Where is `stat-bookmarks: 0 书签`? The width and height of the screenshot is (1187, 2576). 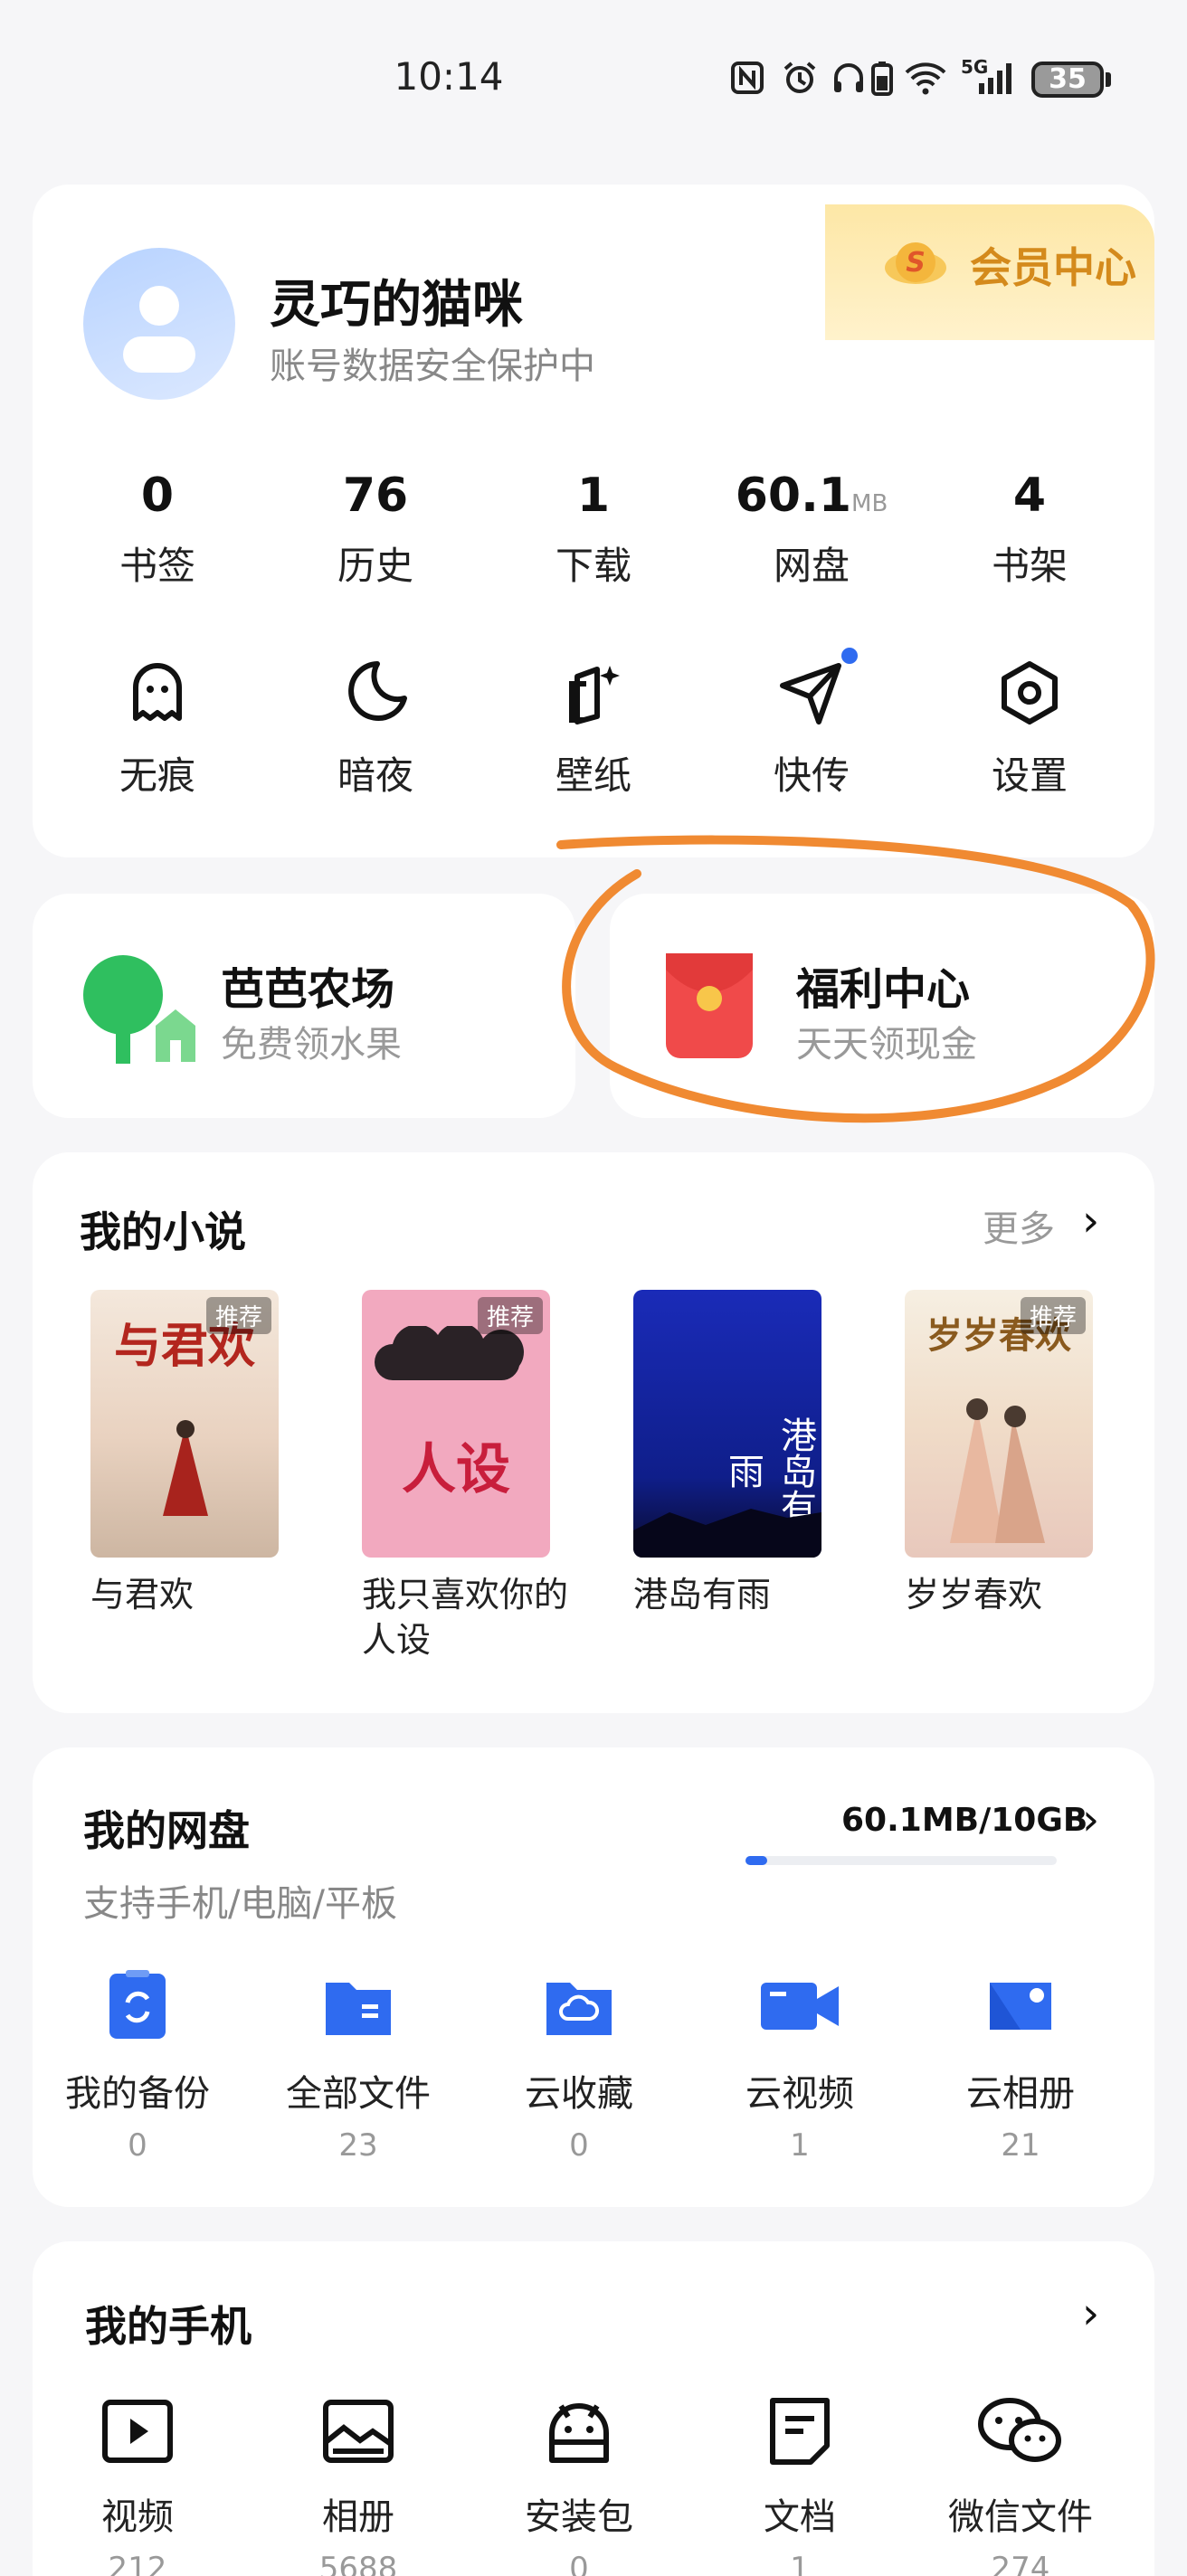 stat-bookmarks: 0 书签 is located at coordinates (157, 530).